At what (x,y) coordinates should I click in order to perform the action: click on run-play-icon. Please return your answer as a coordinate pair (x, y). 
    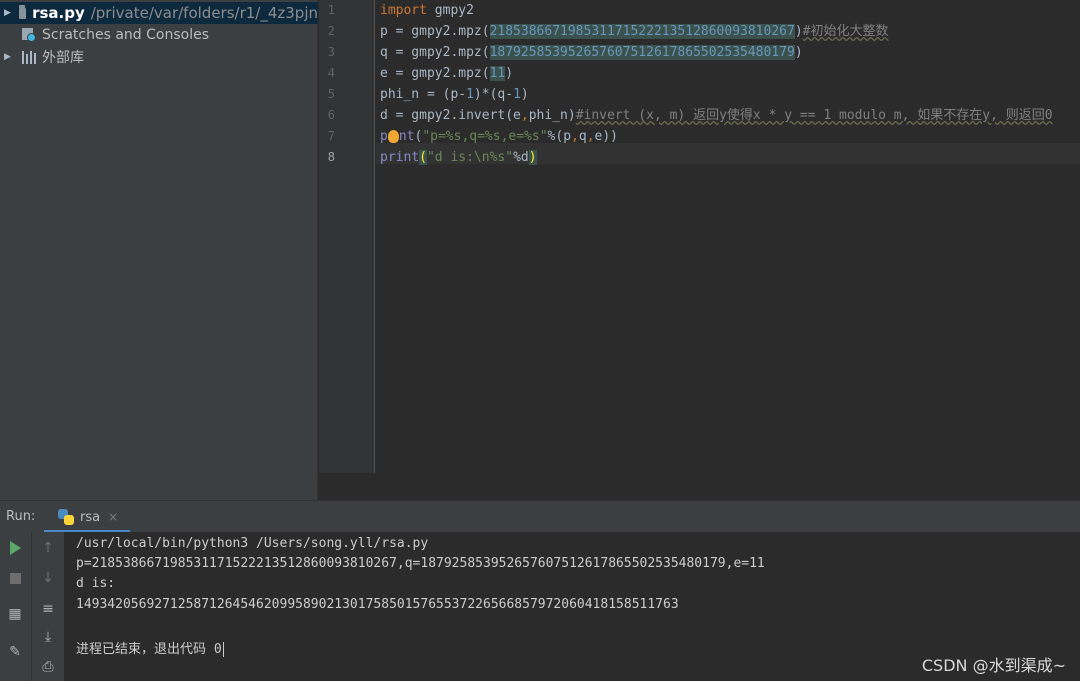
    Looking at the image, I should click on (15, 548).